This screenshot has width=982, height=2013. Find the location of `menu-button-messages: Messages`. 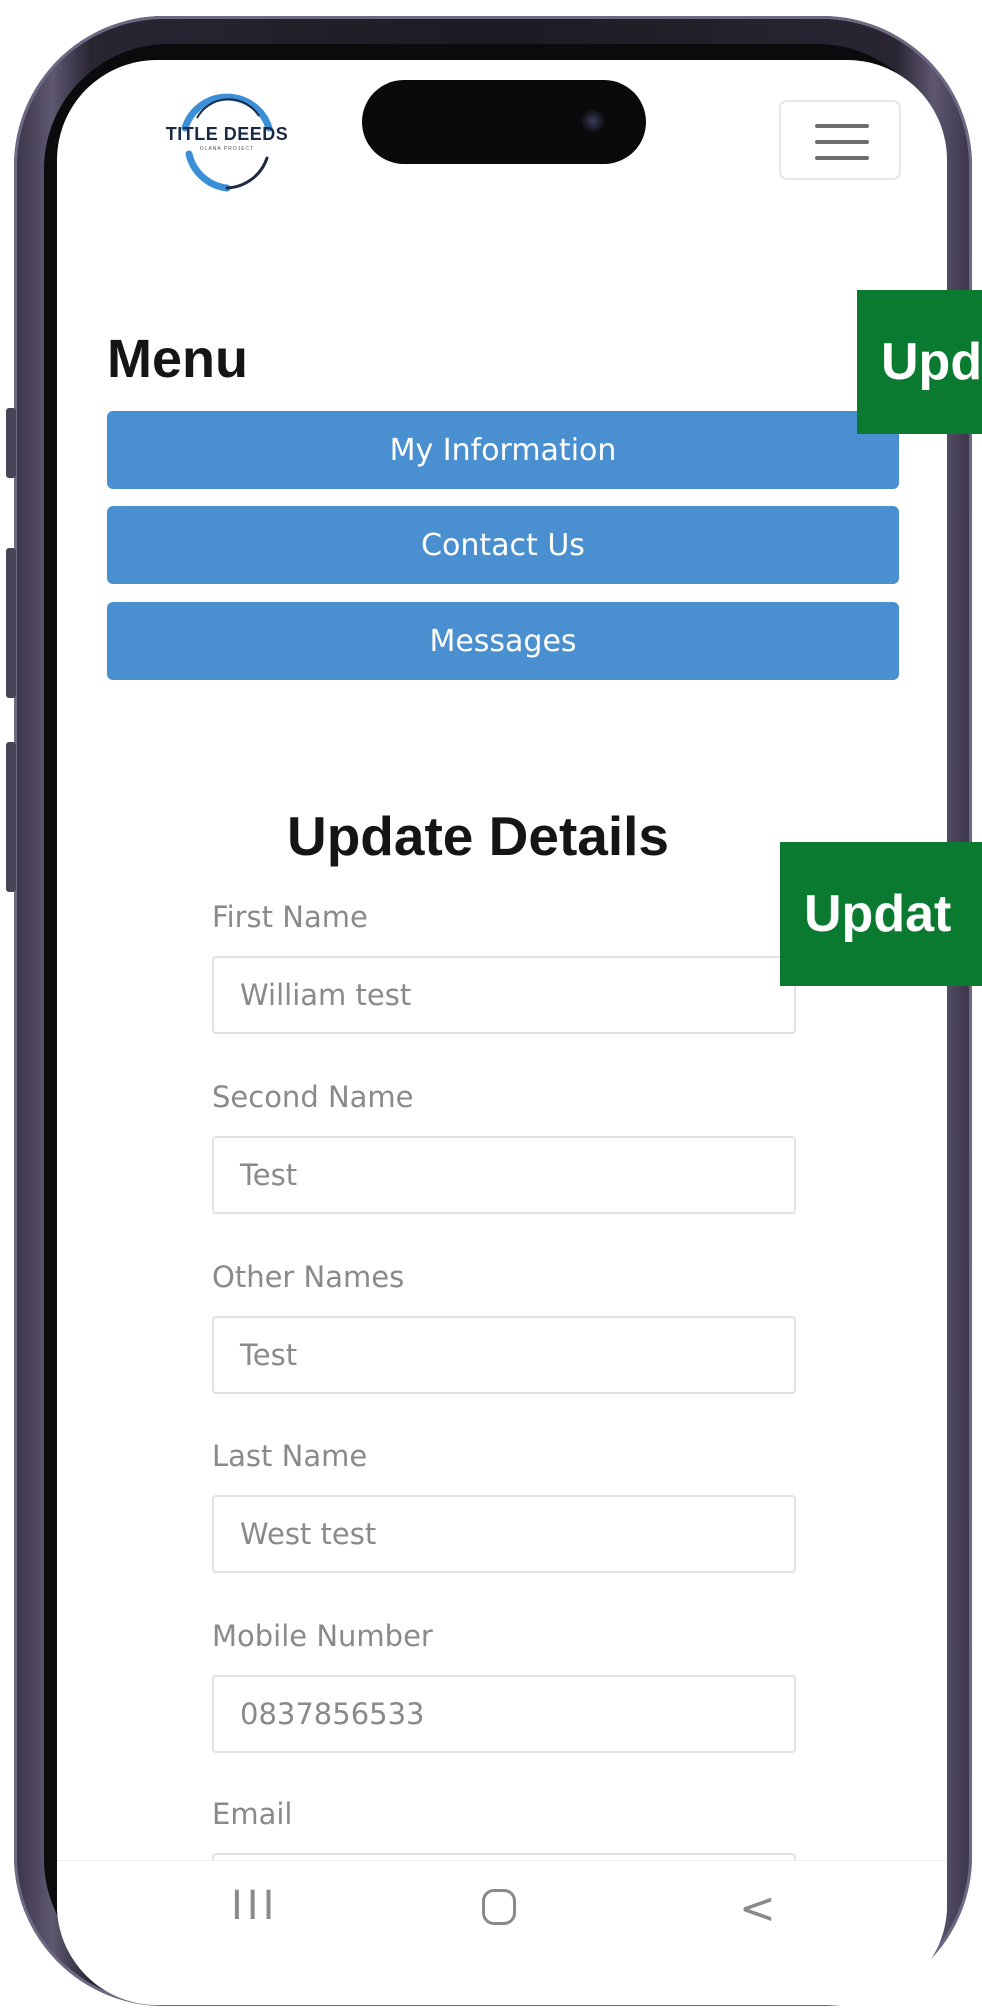

menu-button-messages: Messages is located at coordinates (503, 641).